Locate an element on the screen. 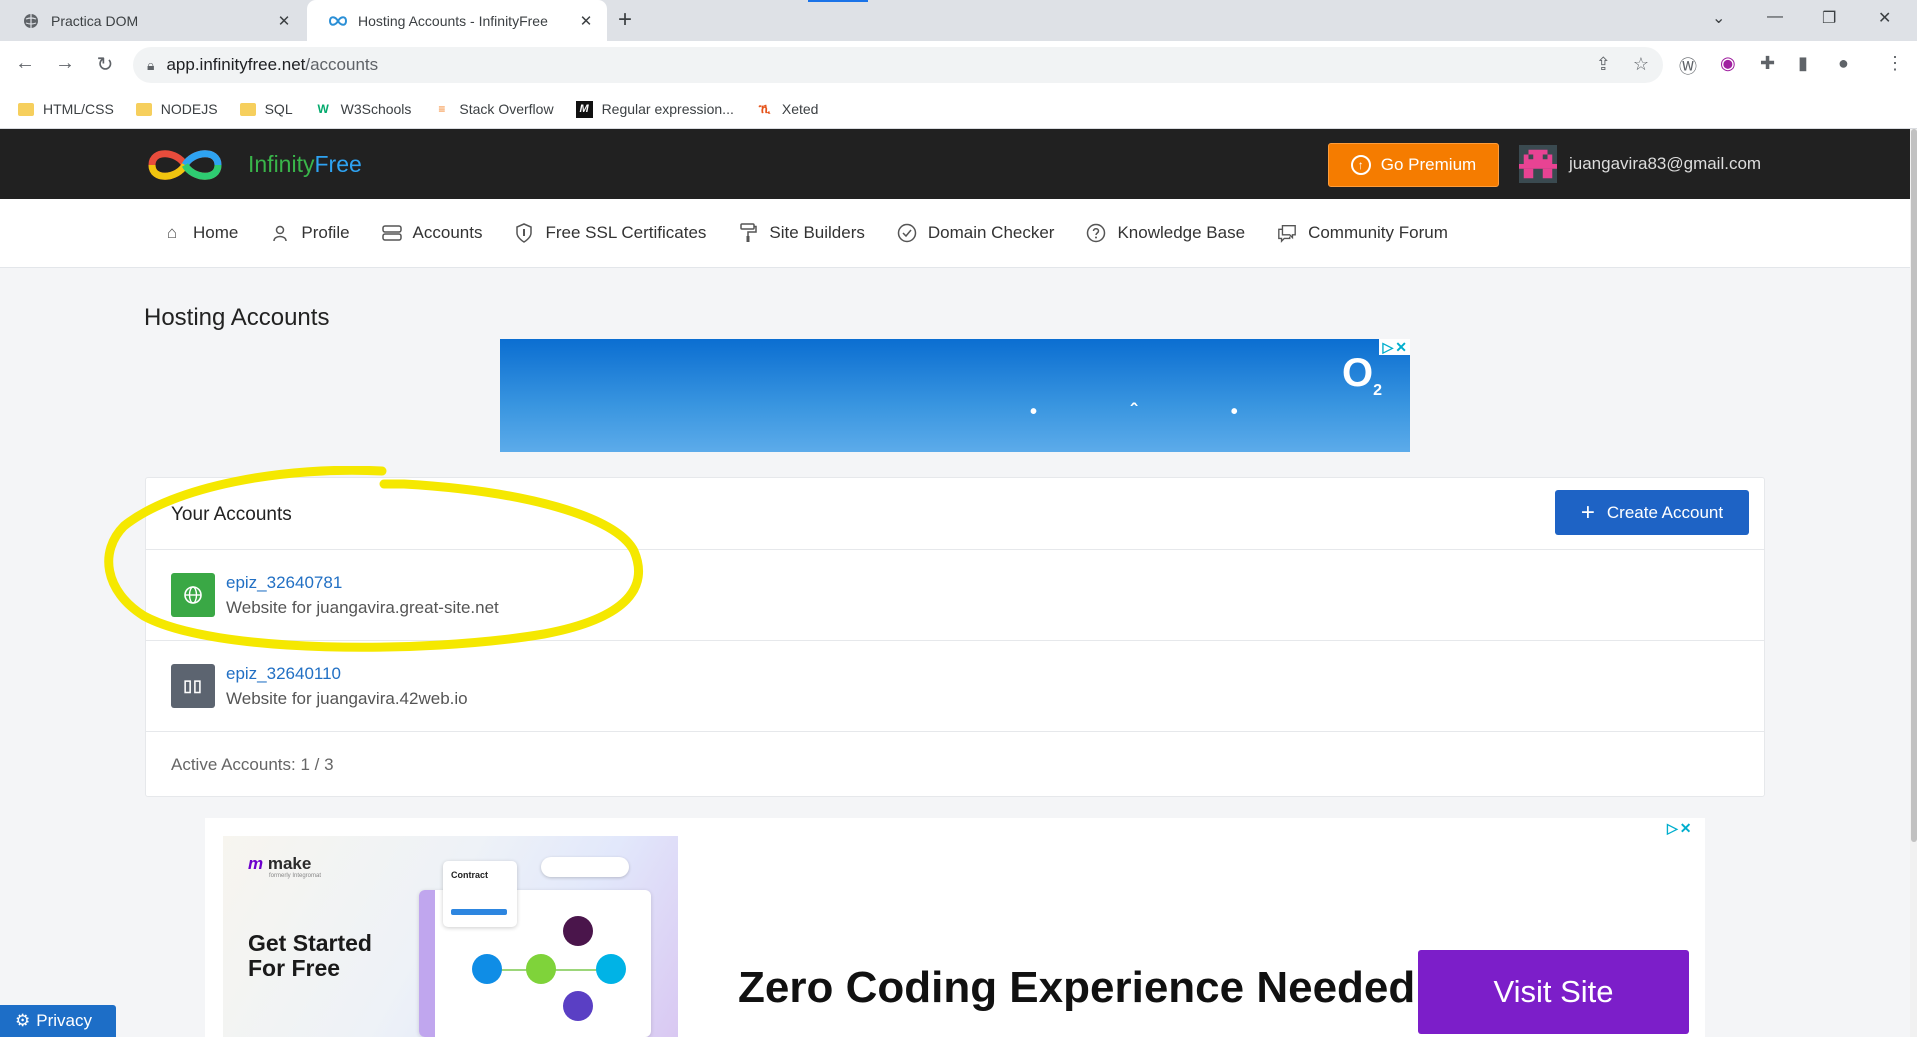  tab-search-chevron-icon: ⌄ is located at coordinates (1718, 18).